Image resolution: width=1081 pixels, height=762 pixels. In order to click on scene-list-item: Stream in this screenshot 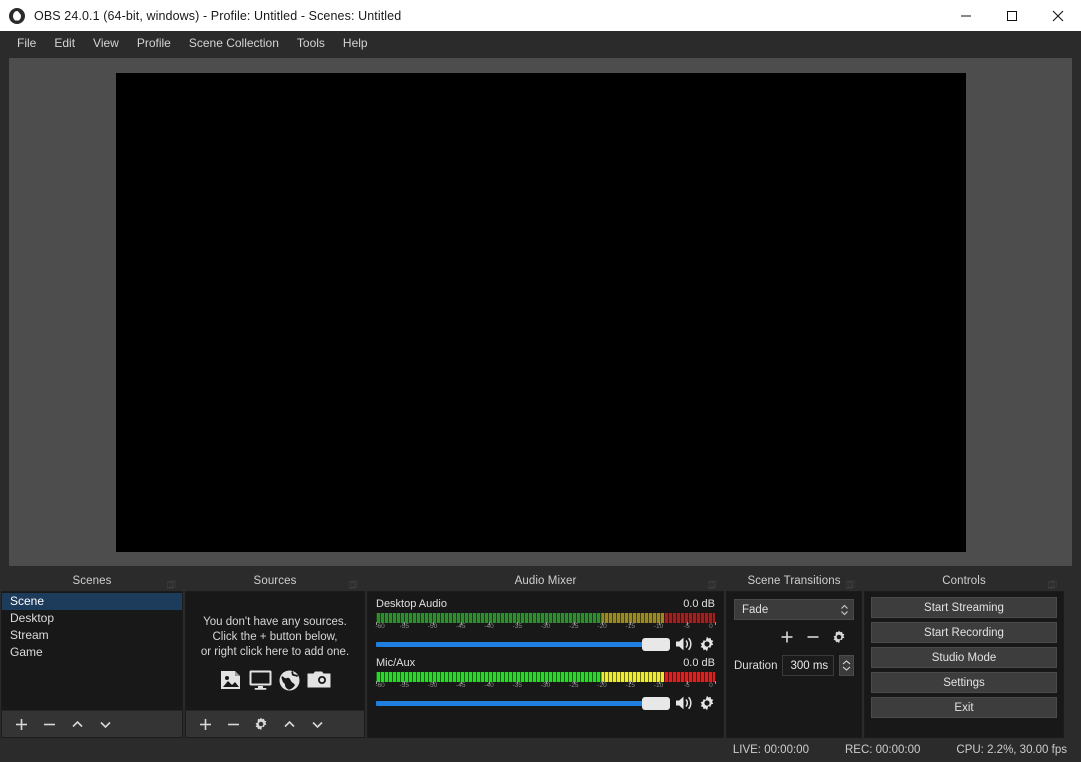, I will do `click(92, 635)`.